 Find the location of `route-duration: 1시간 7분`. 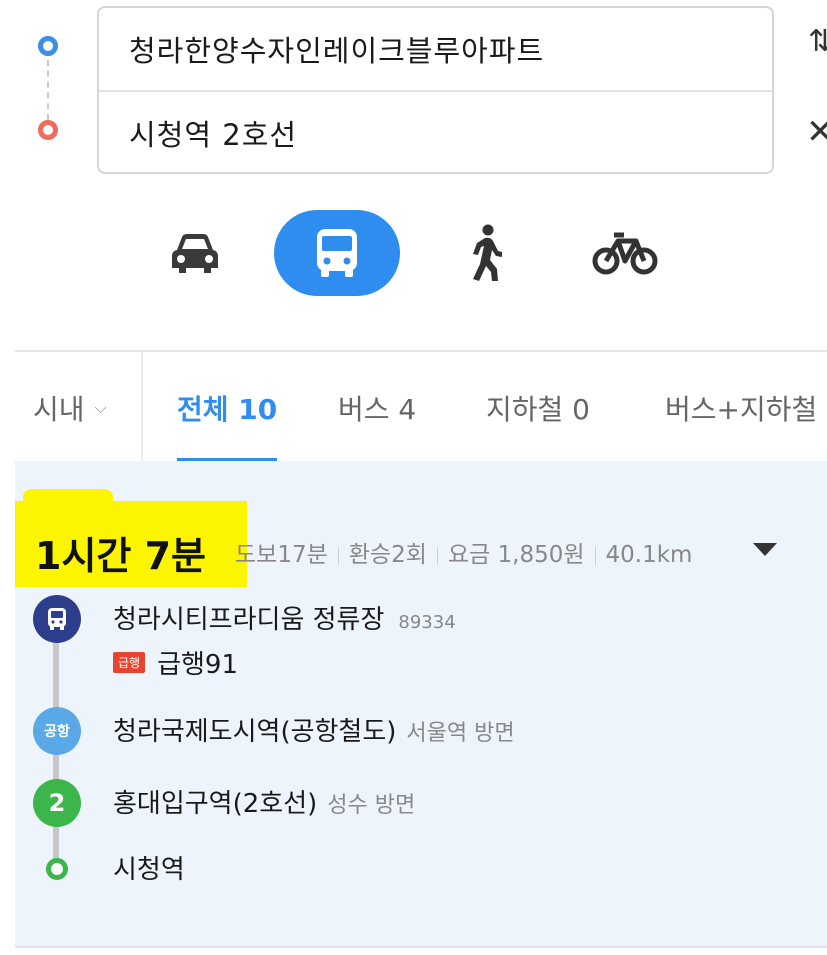

route-duration: 1시간 7분 is located at coordinates (120, 556).